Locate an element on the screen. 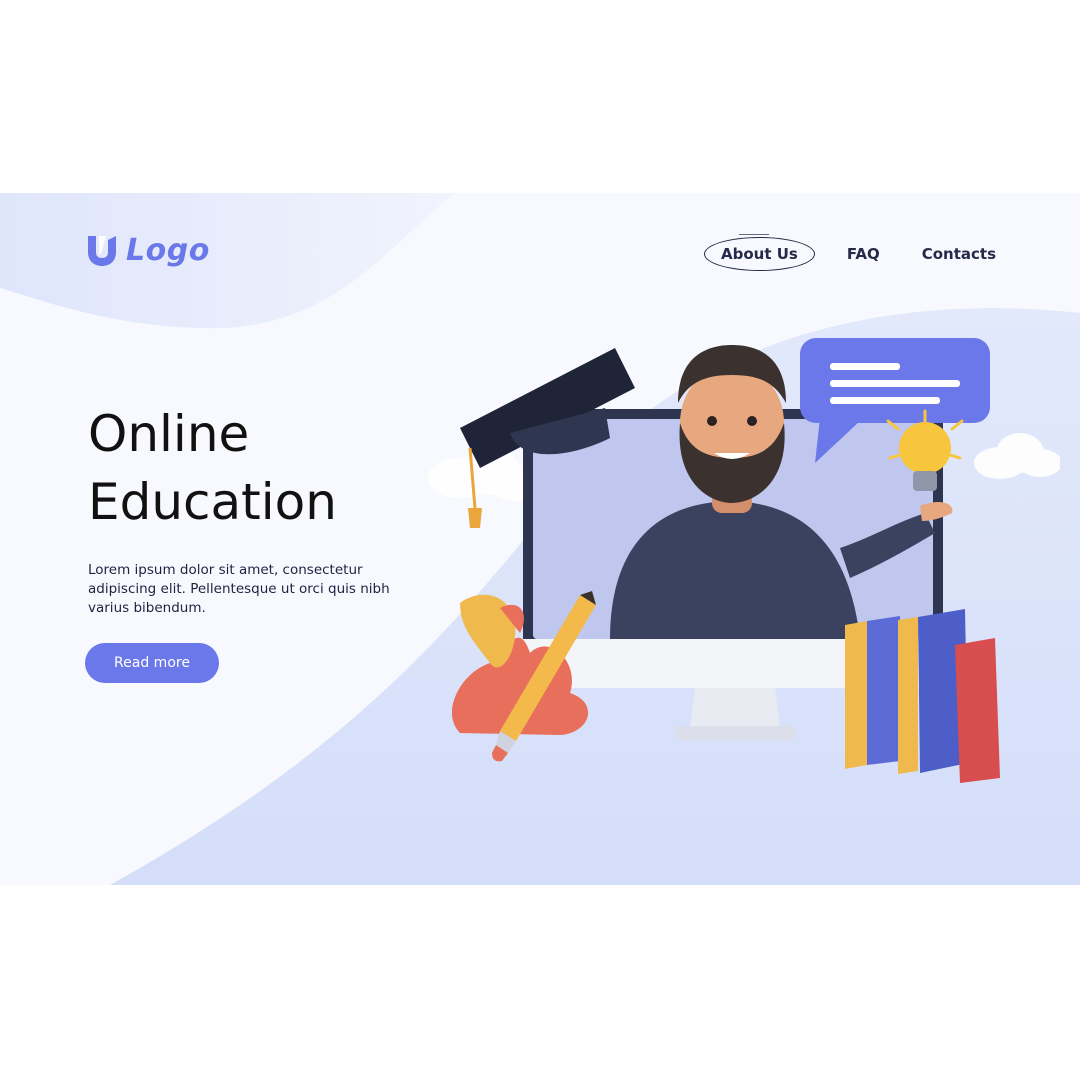 Image resolution: width=1080 pixels, height=1080 pixels. logo-text: Logo is located at coordinates (168, 250).